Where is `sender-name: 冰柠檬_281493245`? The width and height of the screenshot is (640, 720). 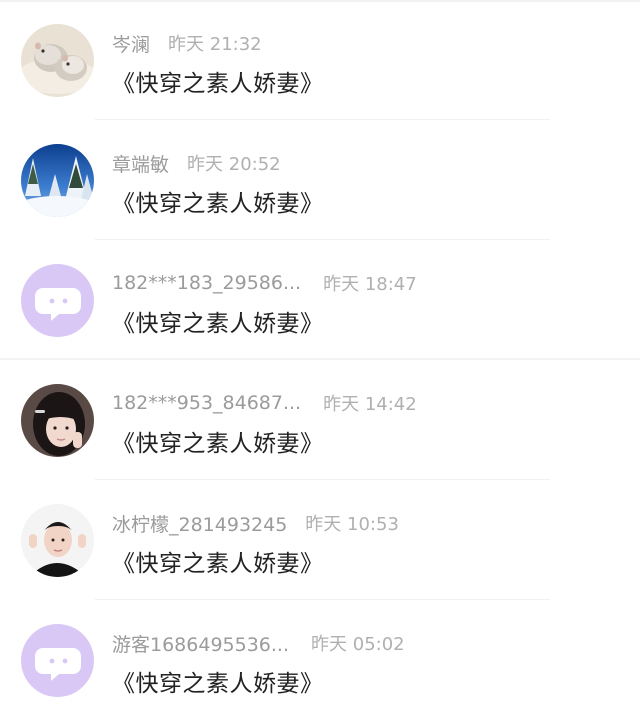 sender-name: 冰柠檬_281493245 is located at coordinates (199, 523).